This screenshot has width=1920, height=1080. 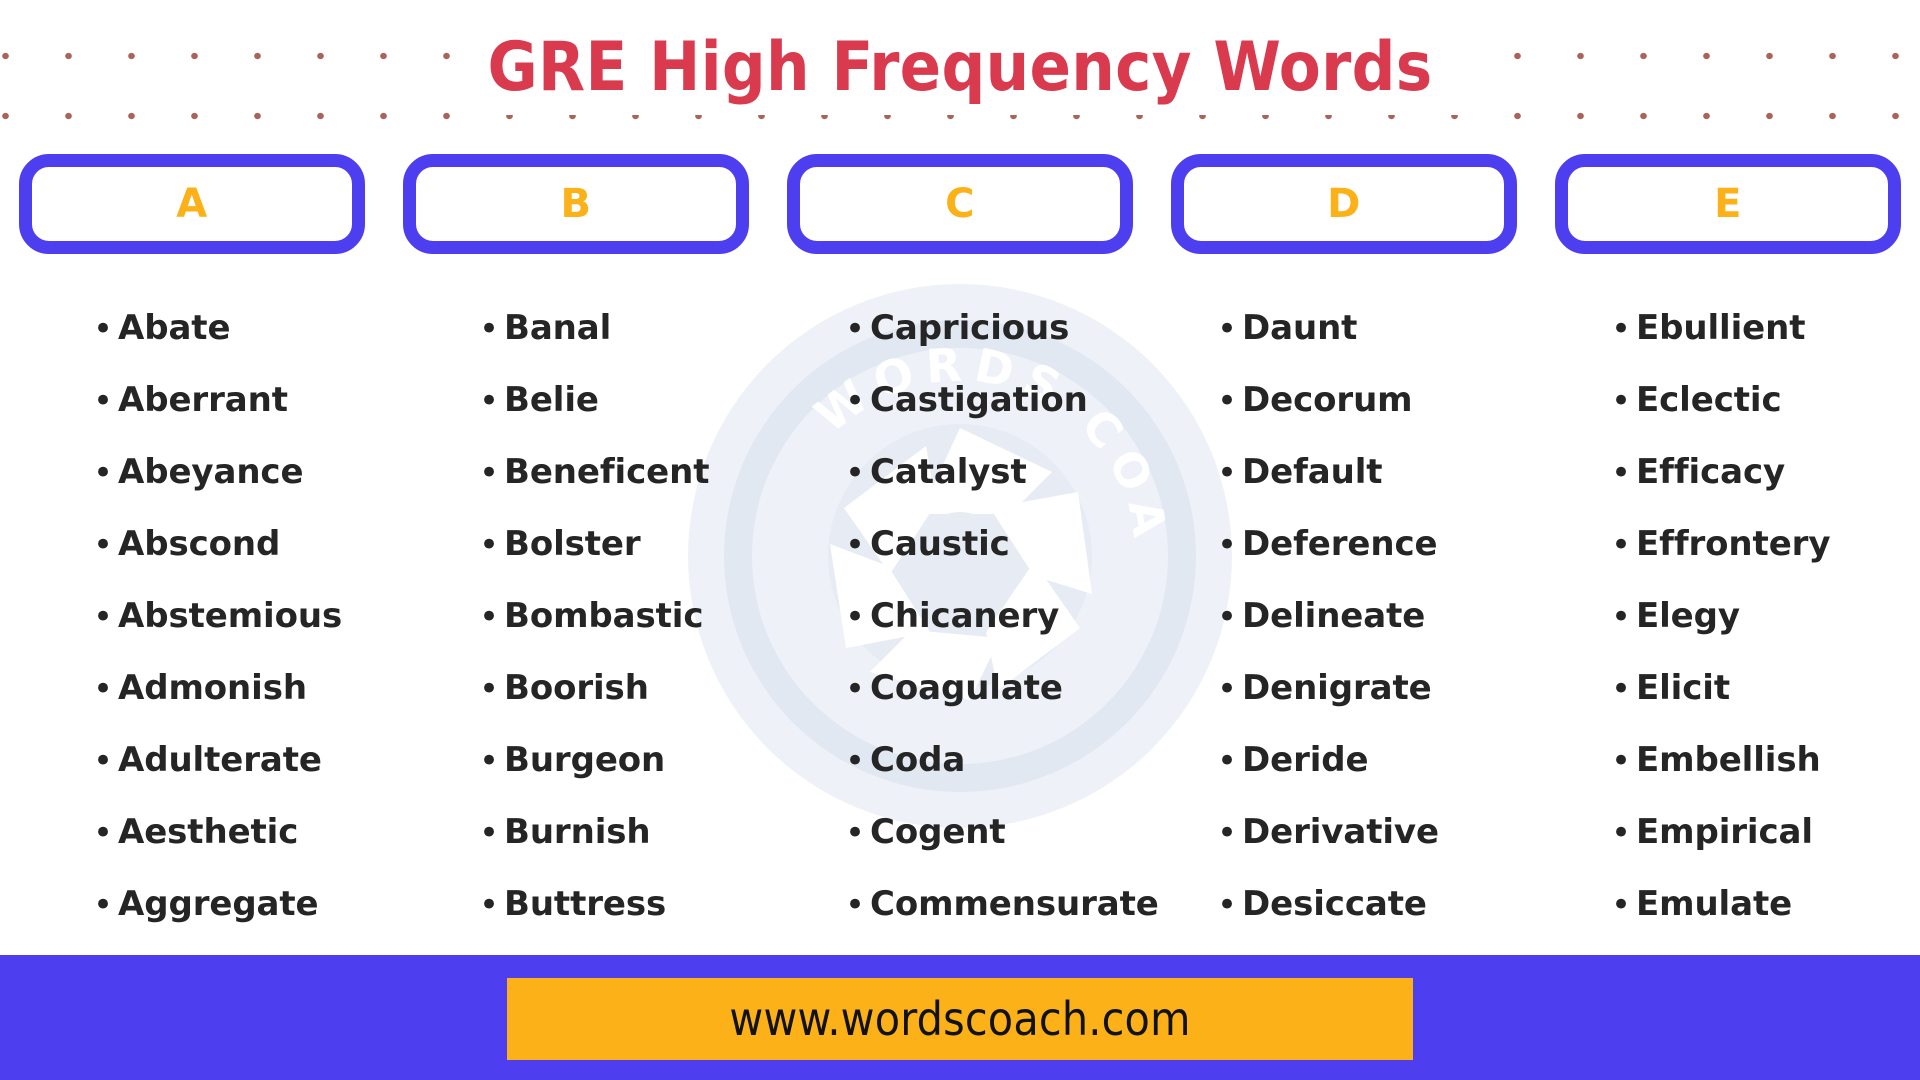 I want to click on word-label: Burnish, so click(x=577, y=832).